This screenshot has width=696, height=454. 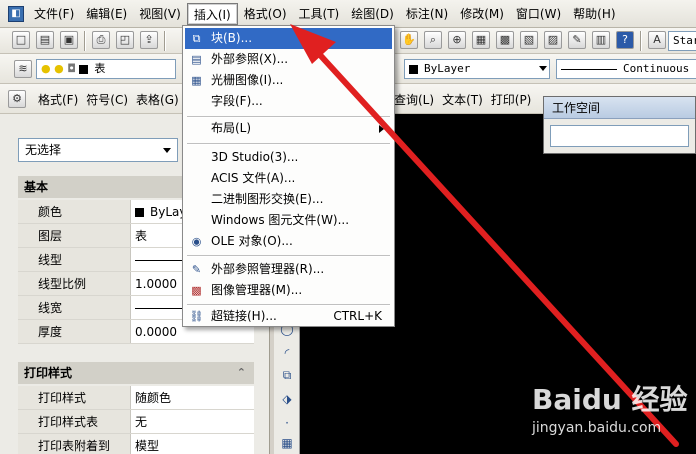 I want to click on property-row: 打印样式 随颜色, so click(x=136, y=398).